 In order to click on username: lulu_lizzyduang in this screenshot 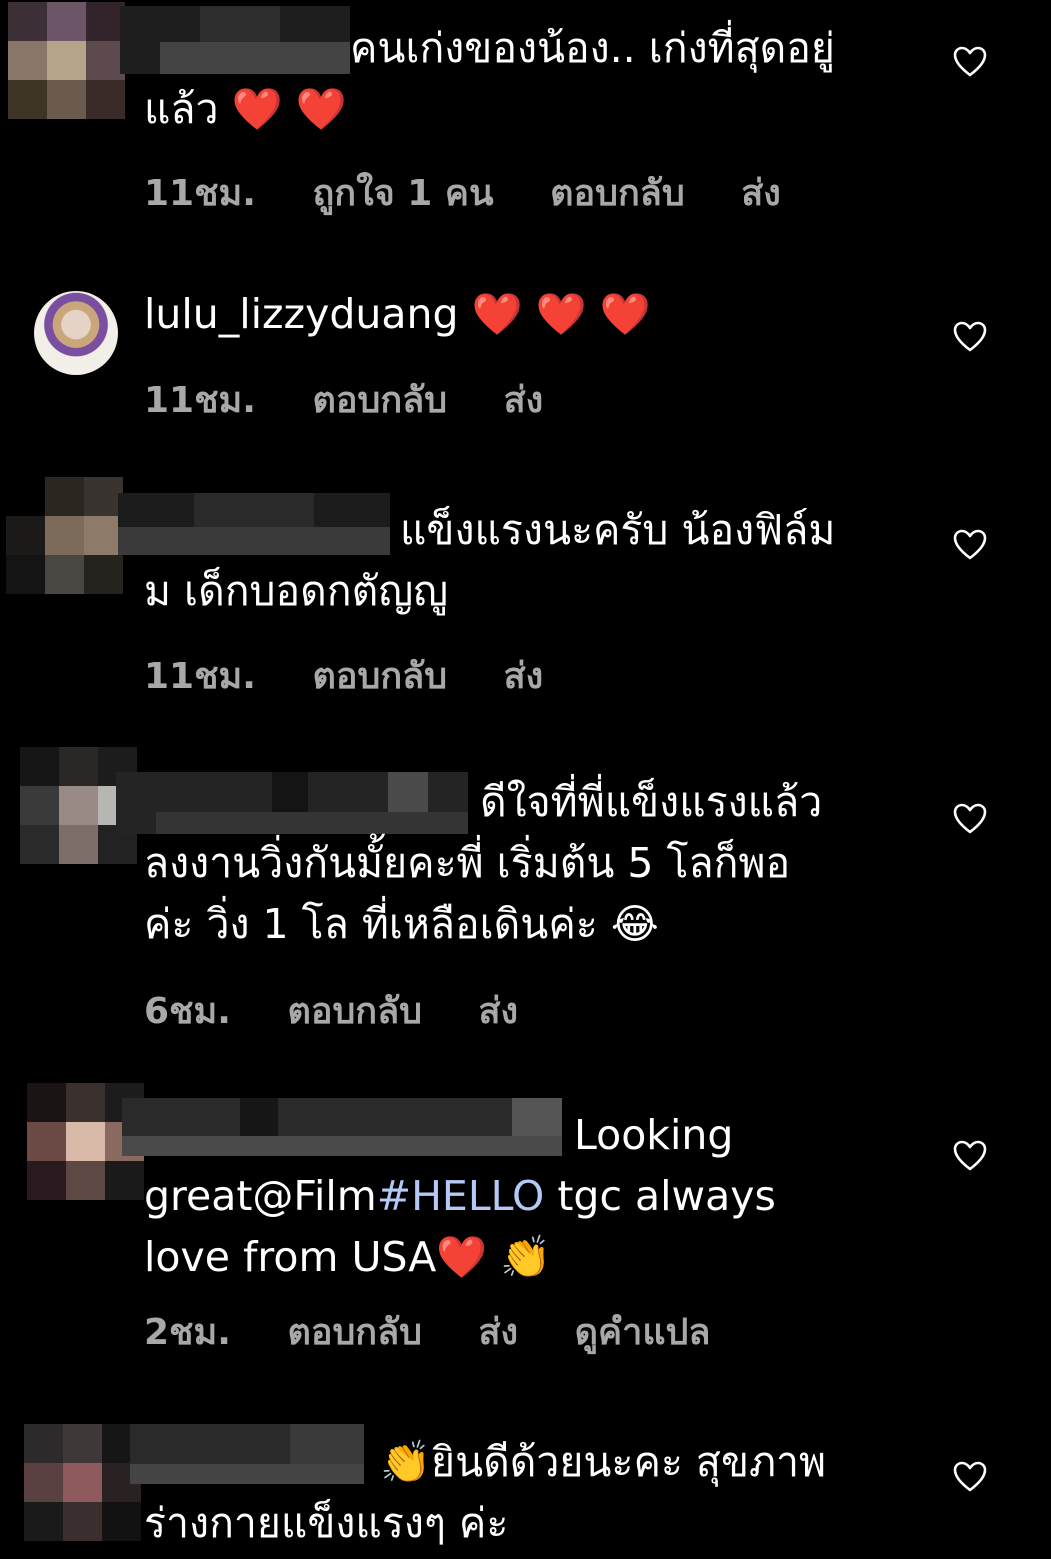, I will do `click(301, 314)`.